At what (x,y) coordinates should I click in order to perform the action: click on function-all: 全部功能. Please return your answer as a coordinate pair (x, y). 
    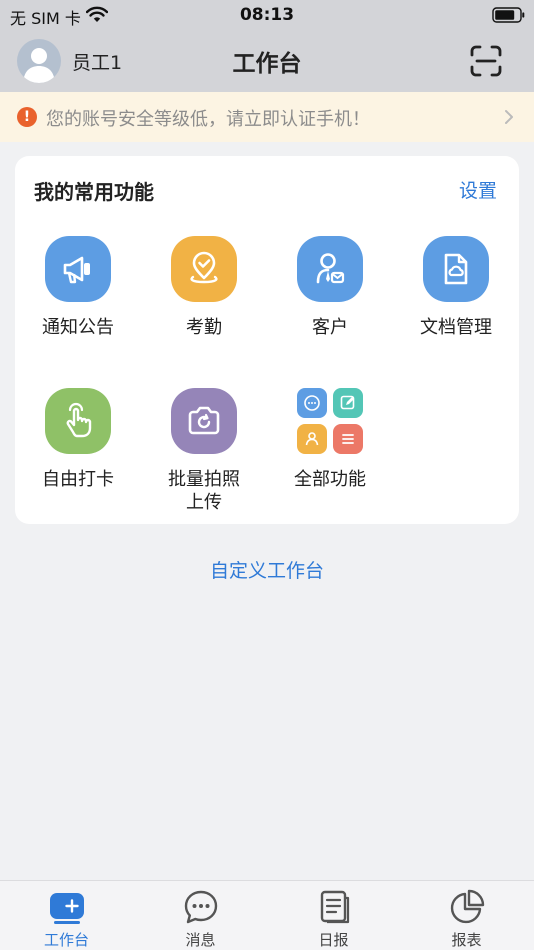
    Looking at the image, I should click on (330, 439).